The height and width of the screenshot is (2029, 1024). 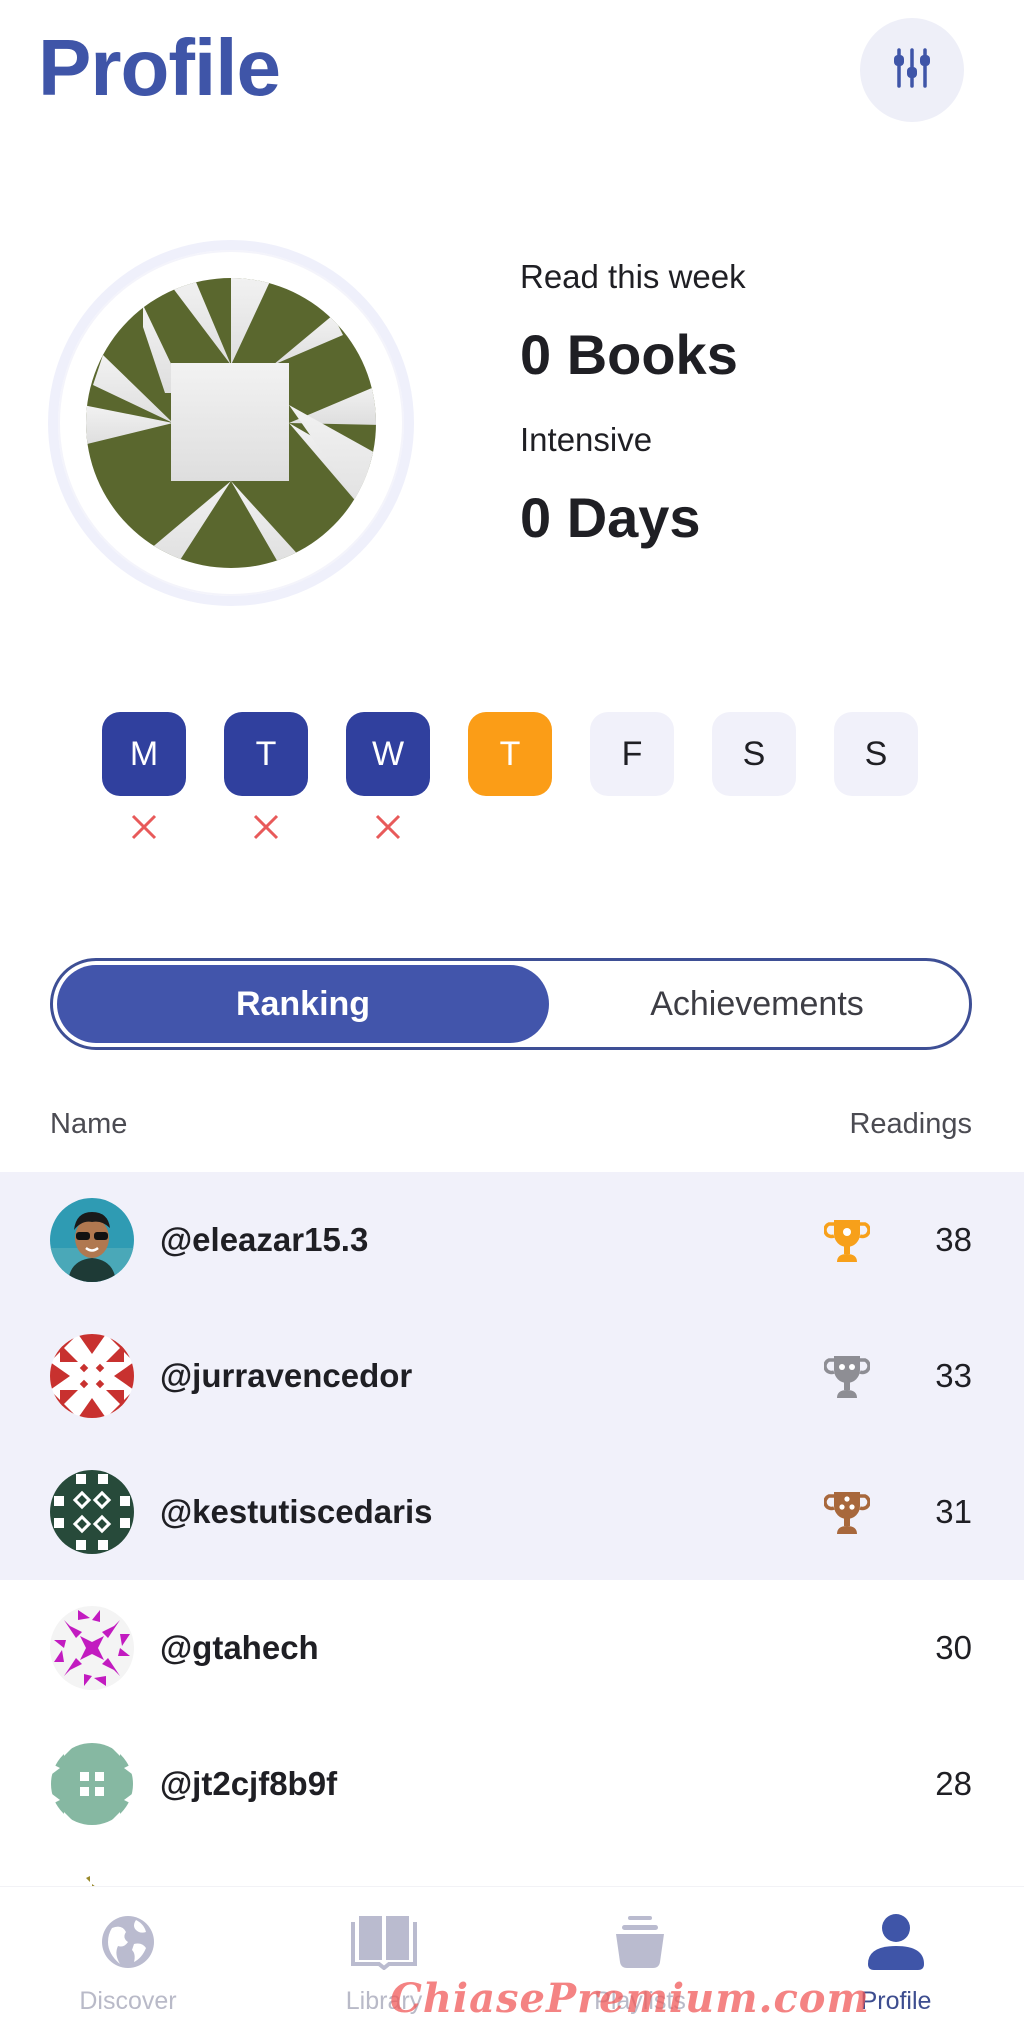 What do you see at coordinates (847, 1512) in the screenshot?
I see `bronze-trophy-icon` at bounding box center [847, 1512].